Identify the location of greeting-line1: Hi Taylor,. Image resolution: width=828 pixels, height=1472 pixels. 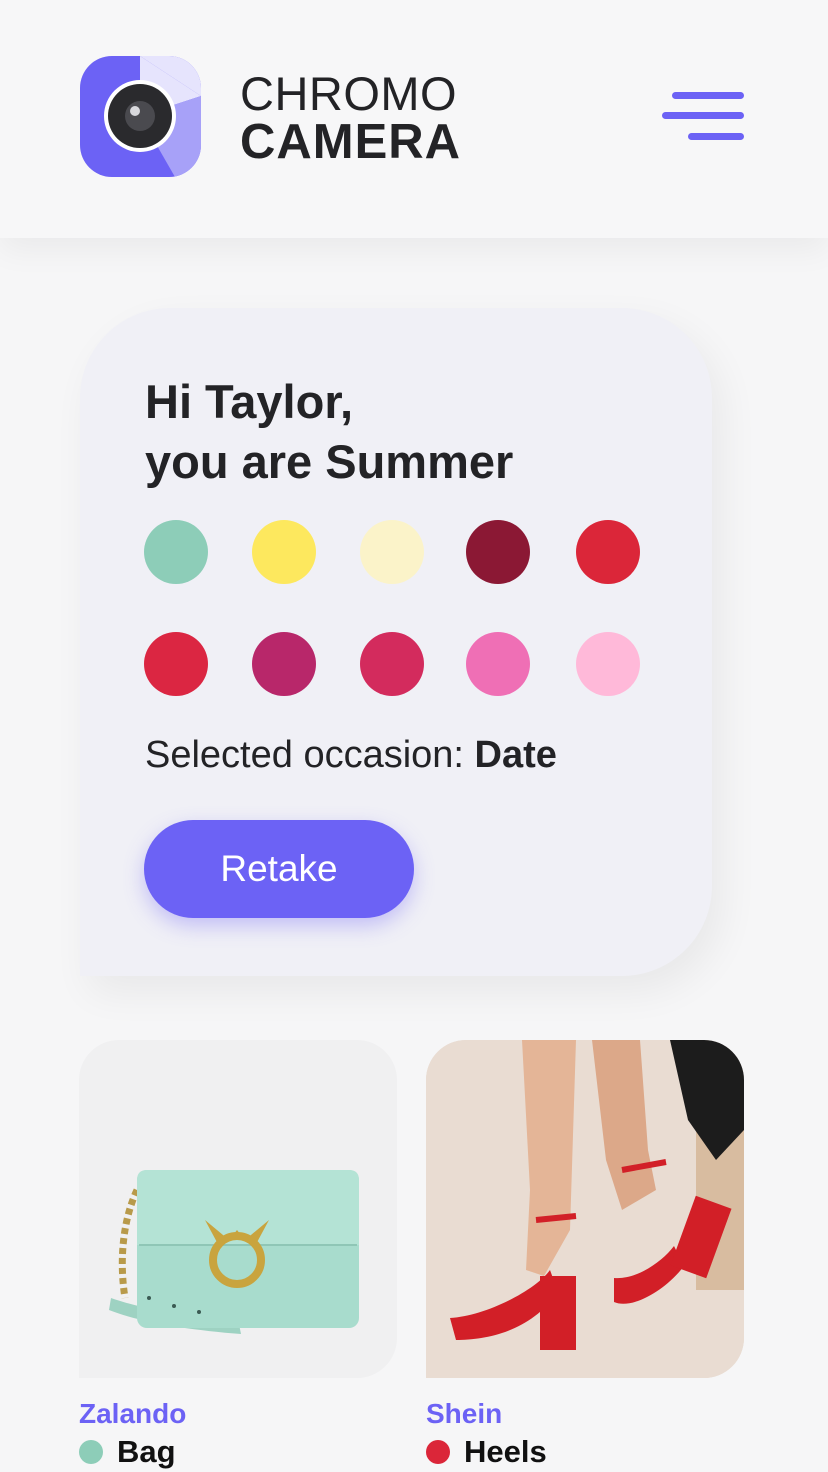
(249, 401).